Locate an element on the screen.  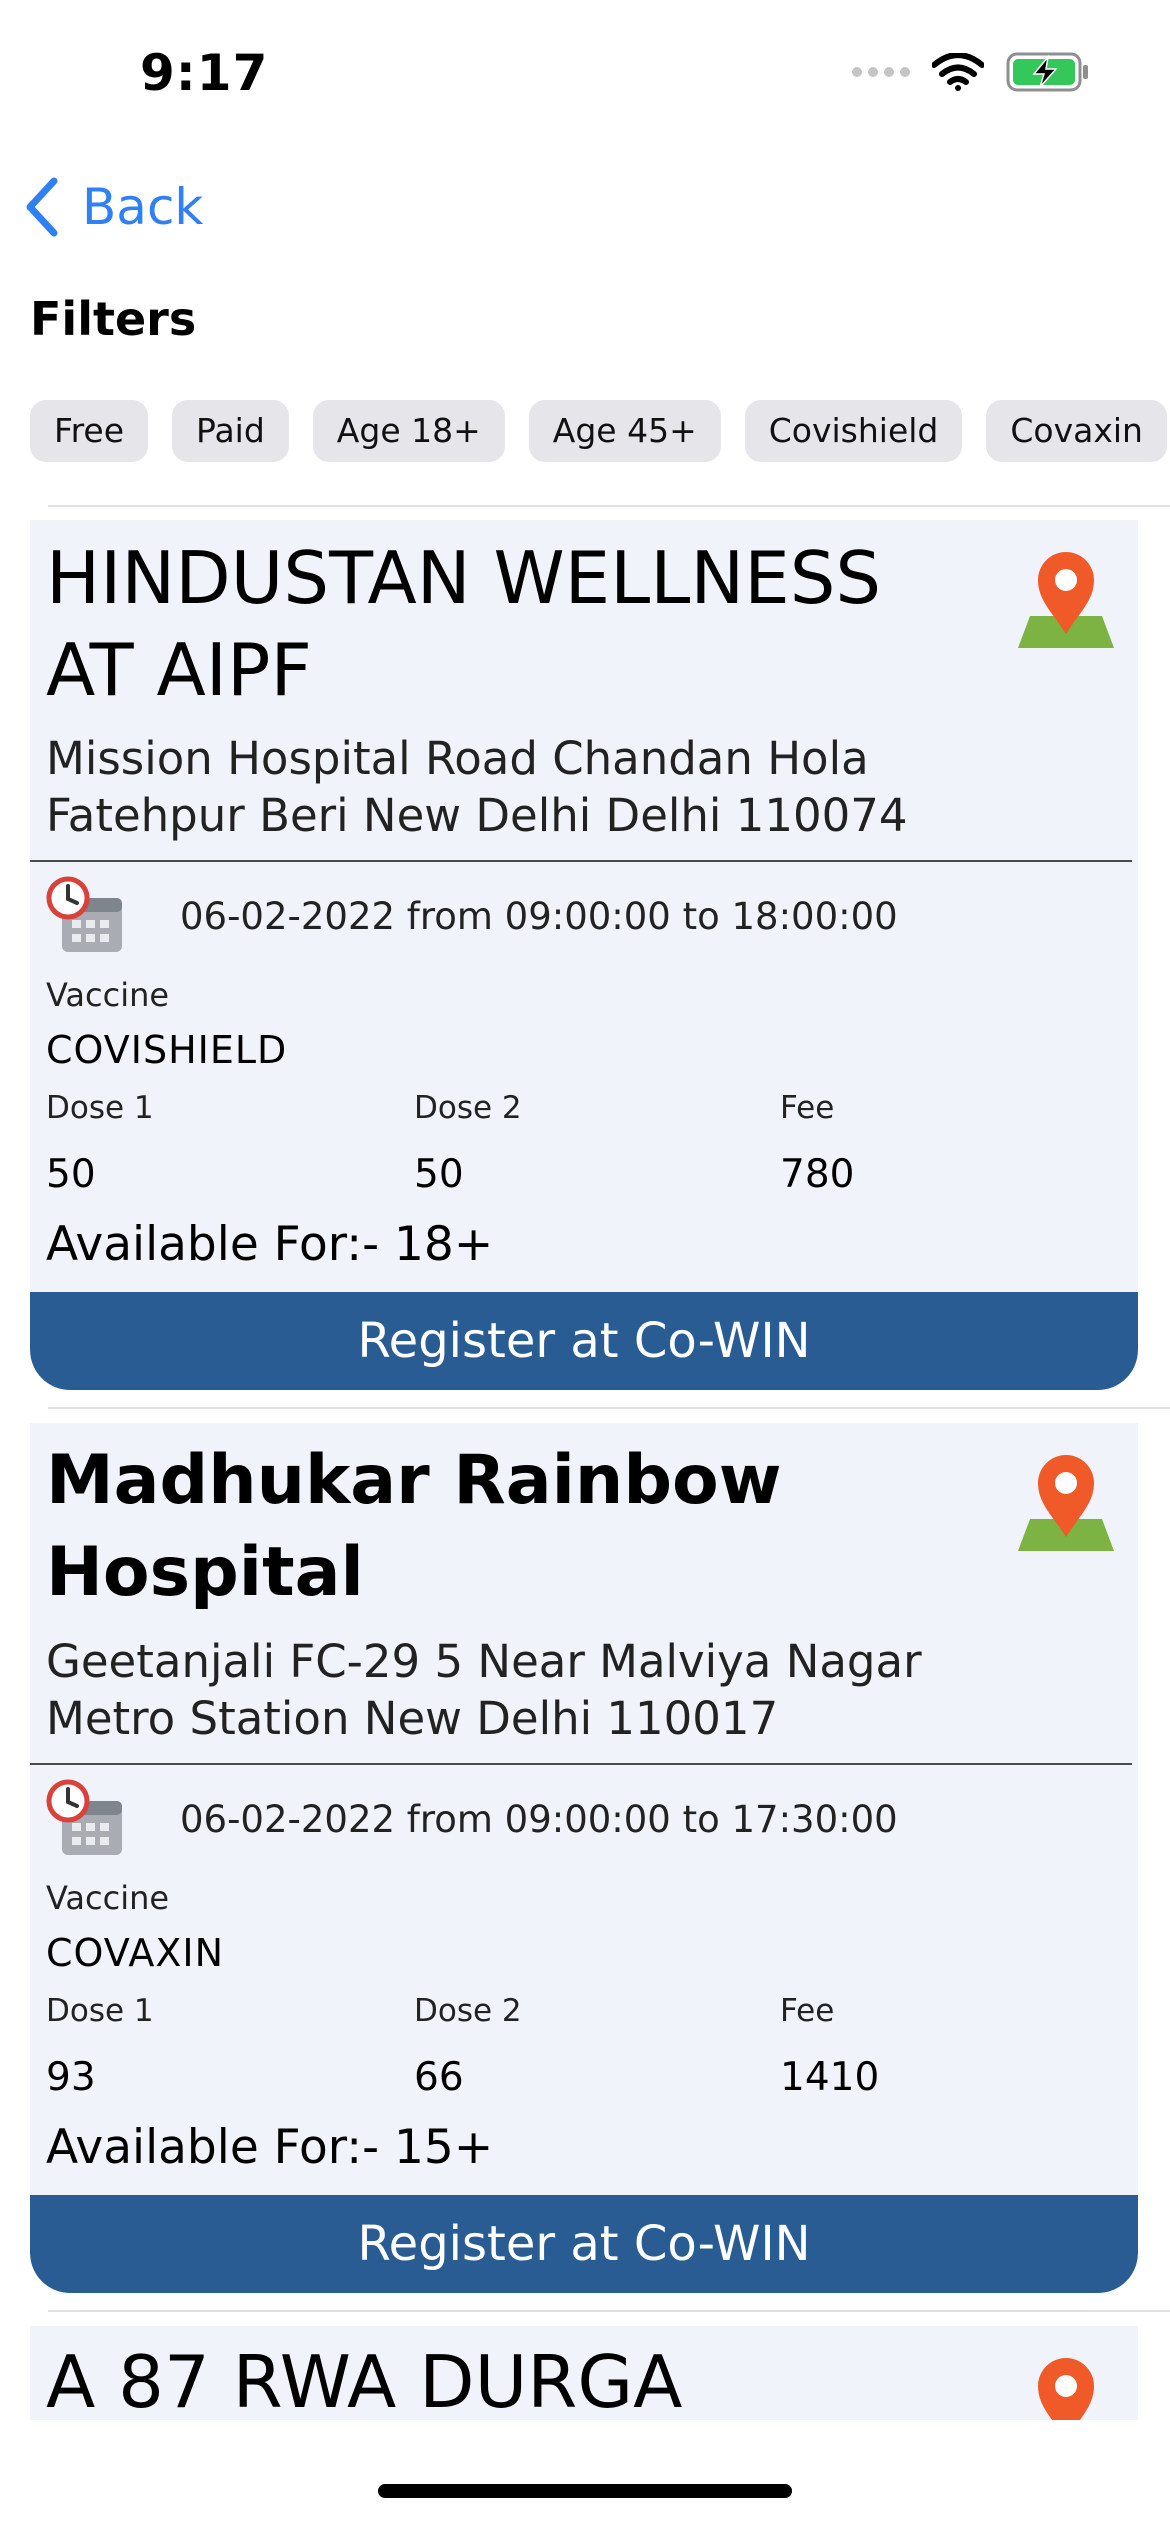
vaccine-name: COVAXIN is located at coordinates (135, 1953).